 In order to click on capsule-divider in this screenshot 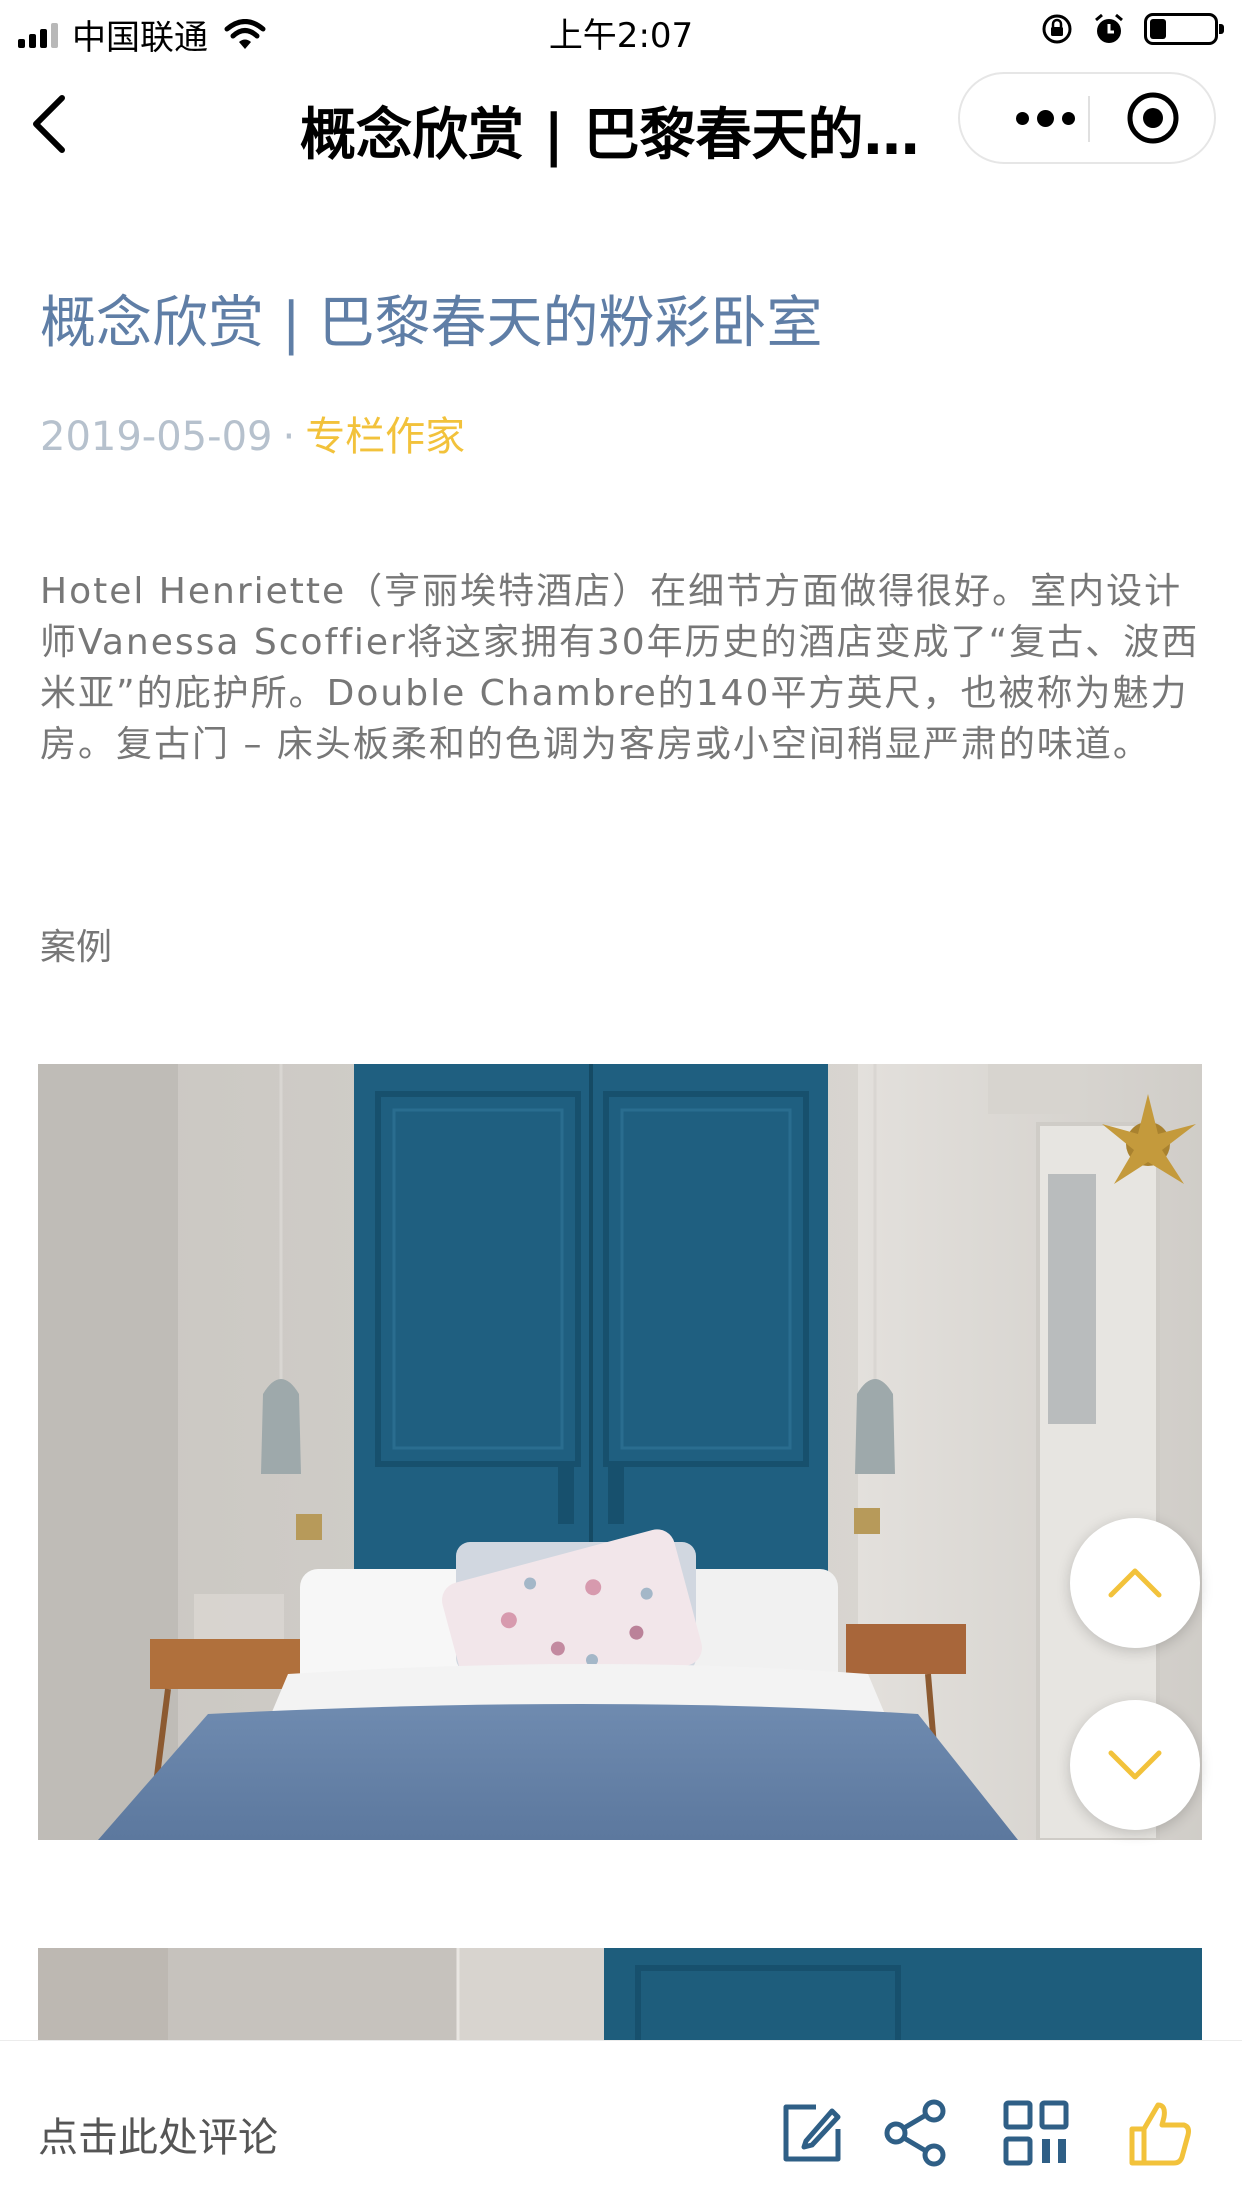, I will do `click(1089, 119)`.